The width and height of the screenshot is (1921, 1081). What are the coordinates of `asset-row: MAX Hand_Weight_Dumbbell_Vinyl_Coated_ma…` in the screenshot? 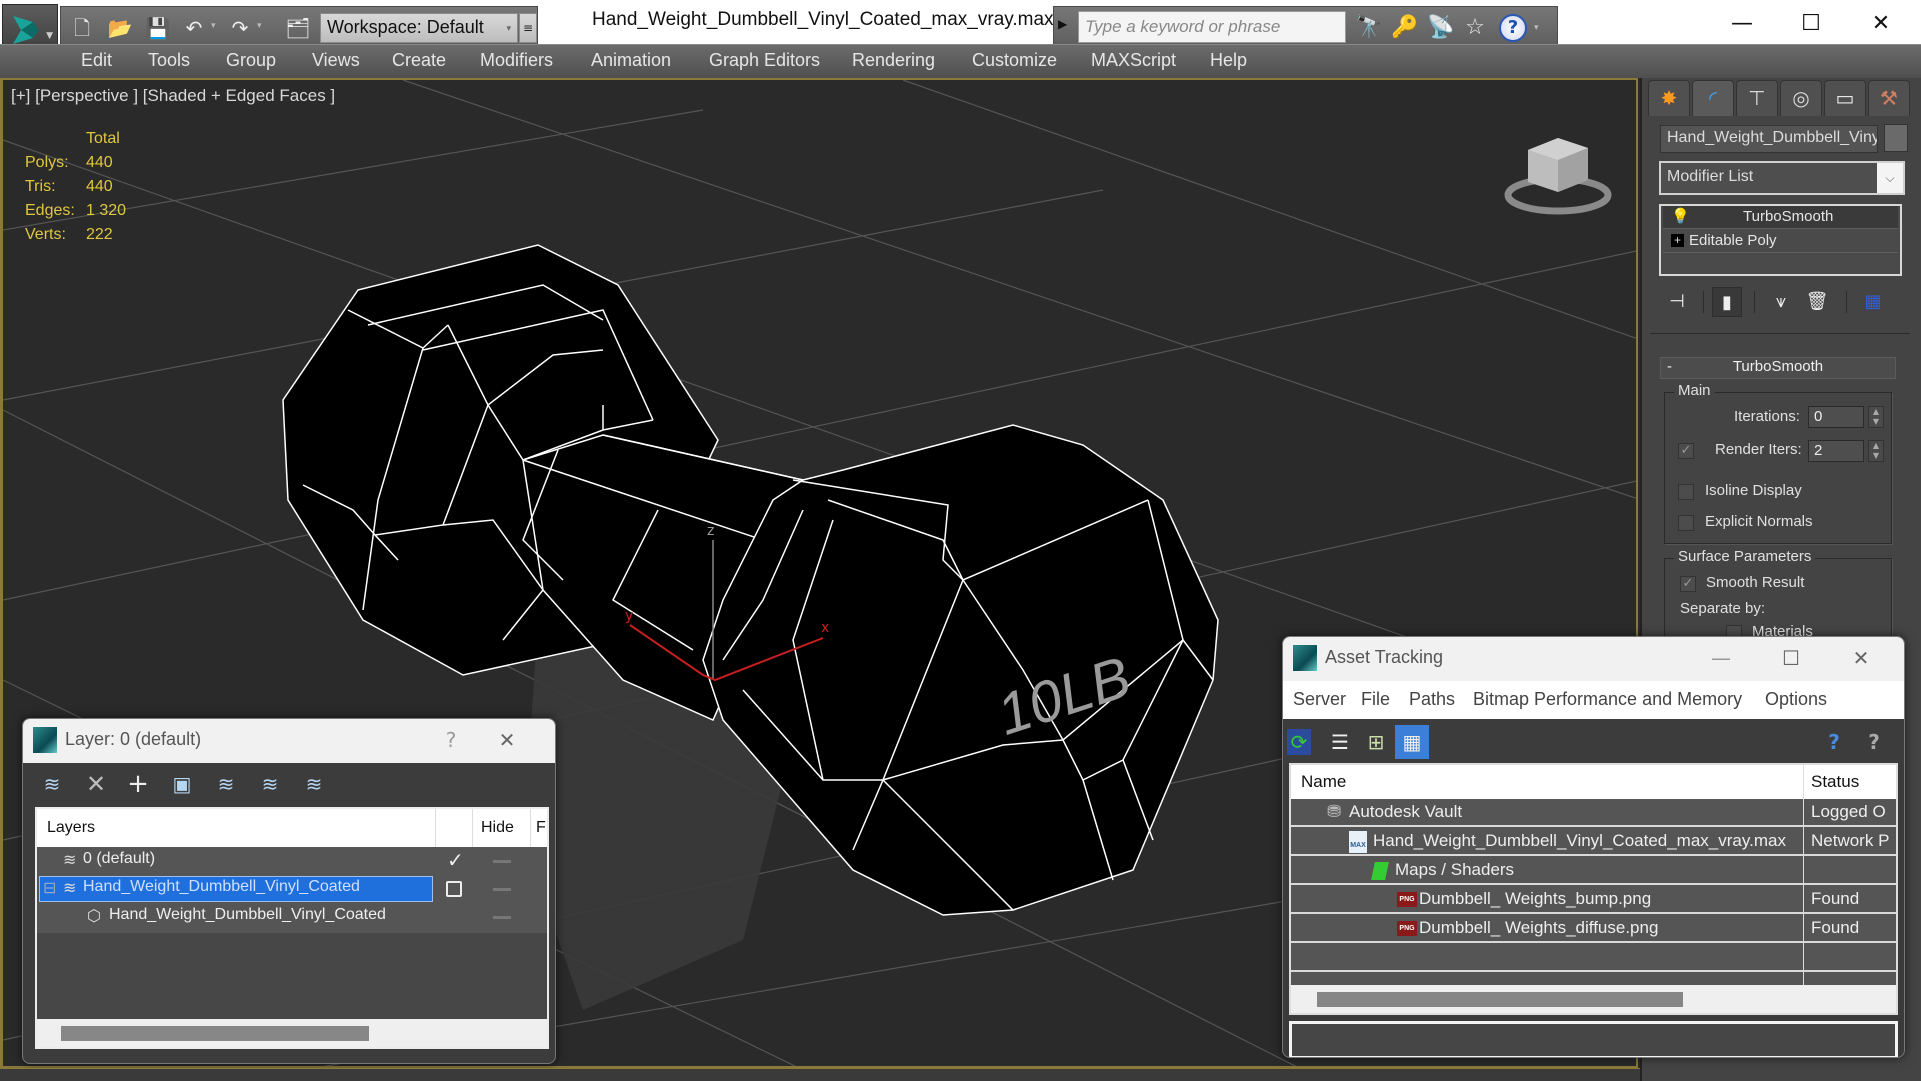 It's located at (1593, 842).